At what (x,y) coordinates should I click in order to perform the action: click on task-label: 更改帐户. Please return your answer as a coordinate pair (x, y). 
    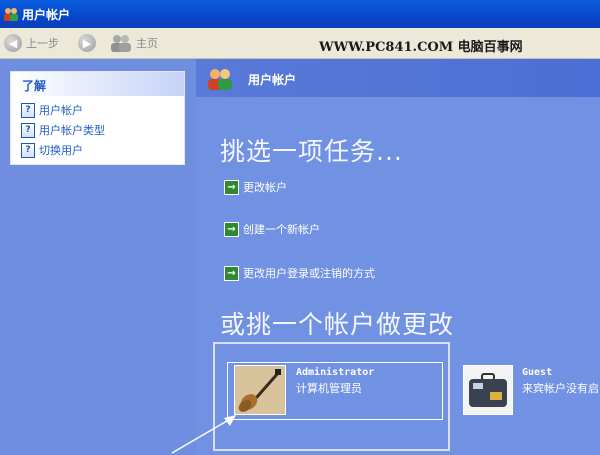
    Looking at the image, I should click on (265, 187).